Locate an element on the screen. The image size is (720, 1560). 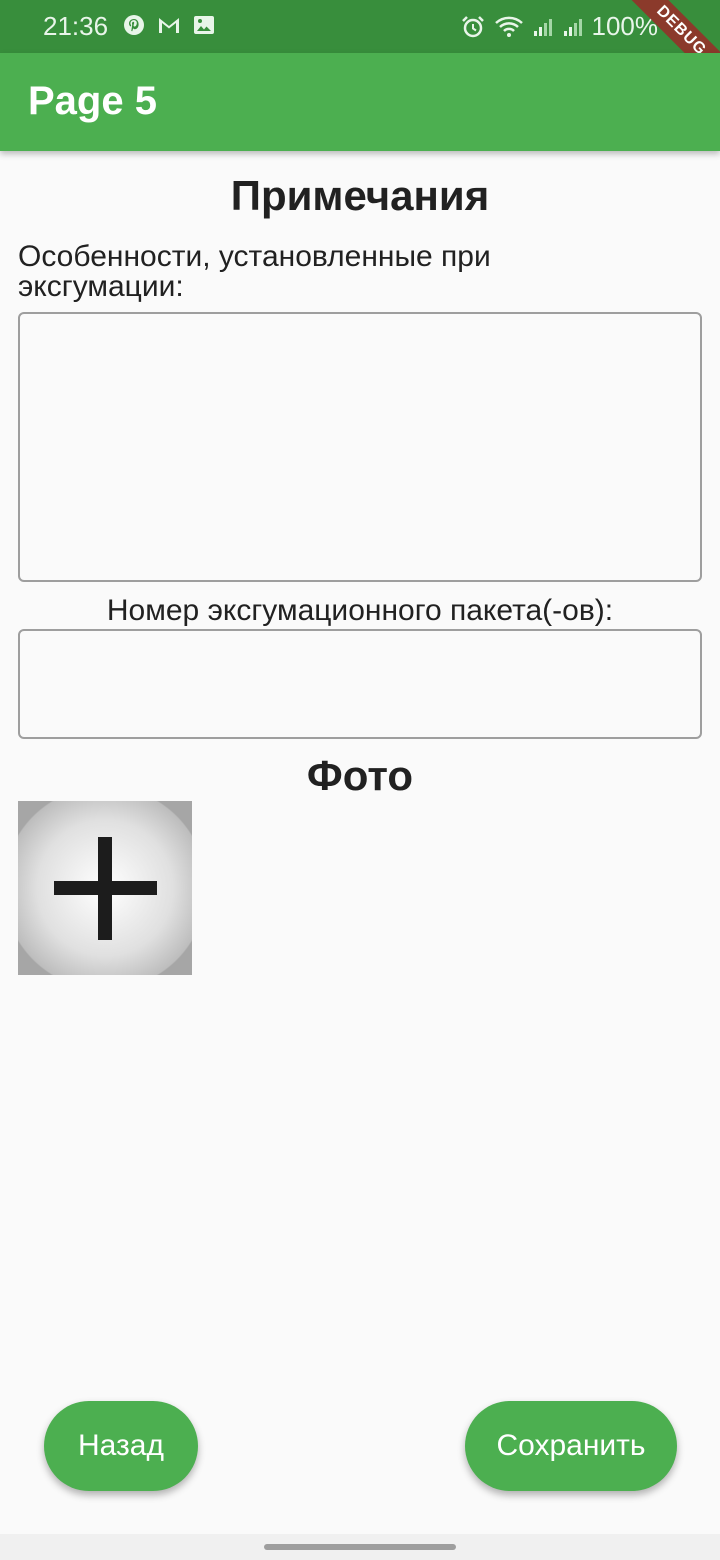
wifi-icon is located at coordinates (508, 26).